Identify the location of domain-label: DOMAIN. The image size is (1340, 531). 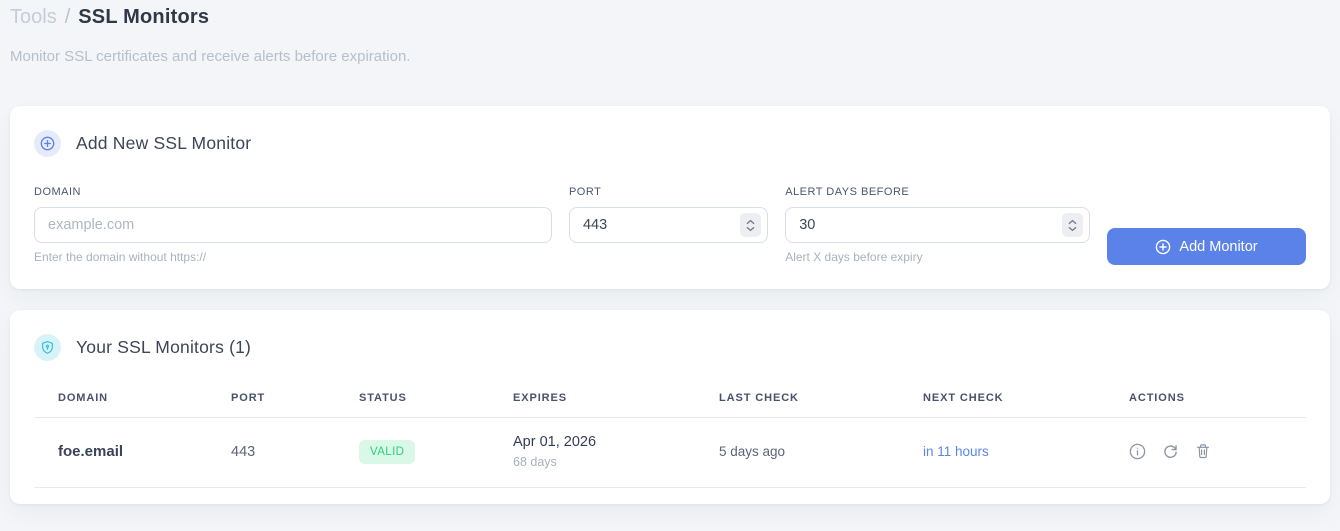
(57, 192).